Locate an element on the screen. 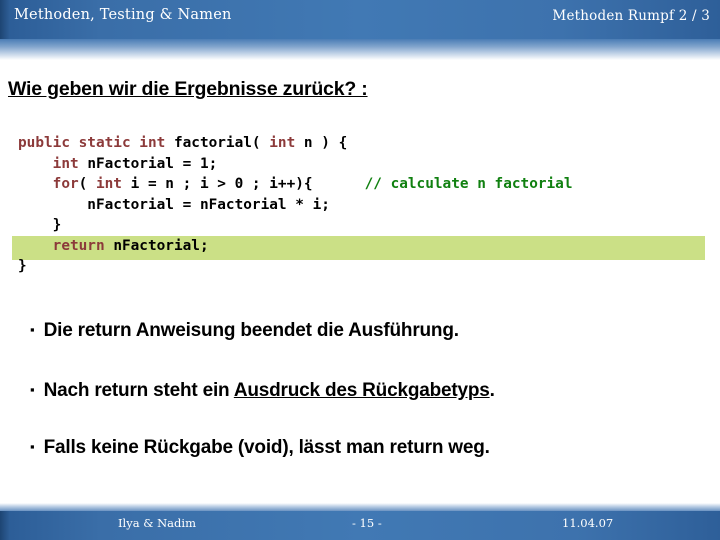 This screenshot has width=720, height=540. footer-authors: Ilya & Nadim is located at coordinates (157, 523).